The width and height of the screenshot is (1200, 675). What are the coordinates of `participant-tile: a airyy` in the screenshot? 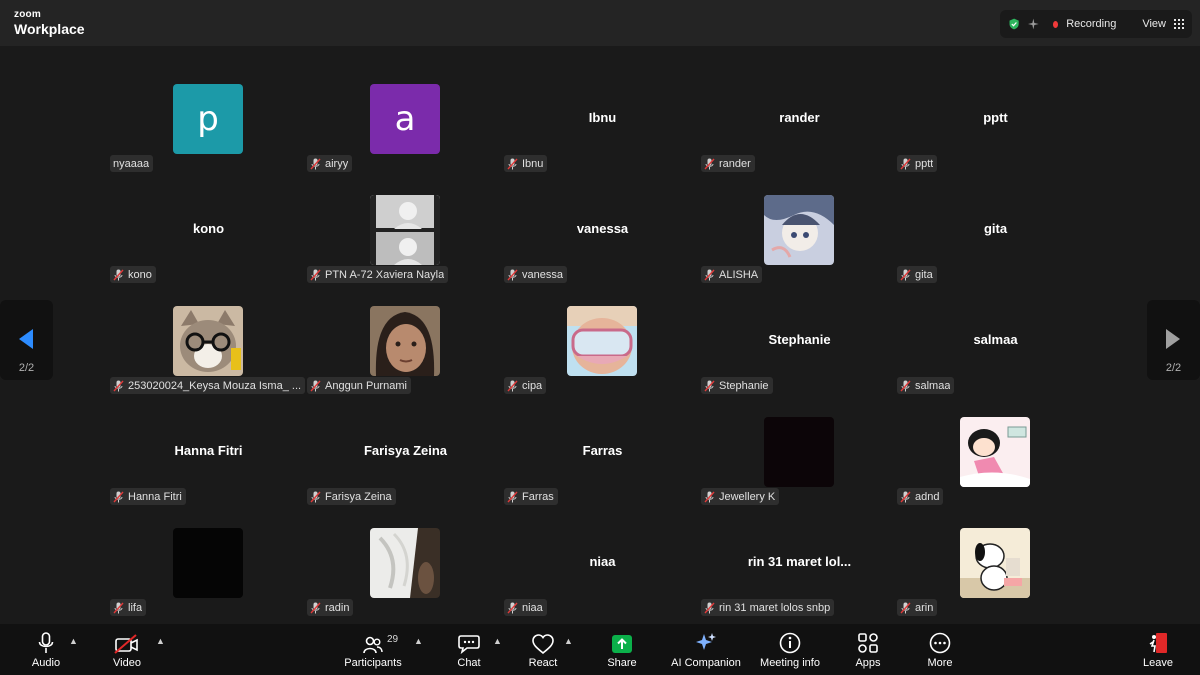 It's located at (405, 109).